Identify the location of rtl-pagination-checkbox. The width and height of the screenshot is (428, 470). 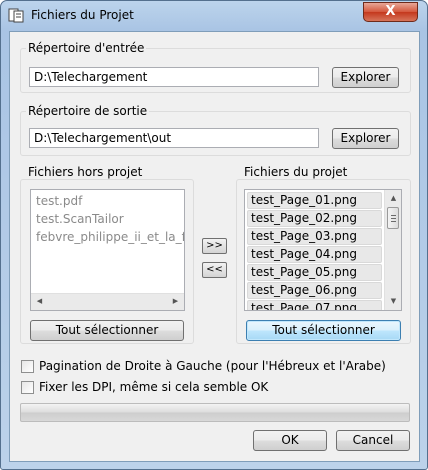
(27, 366).